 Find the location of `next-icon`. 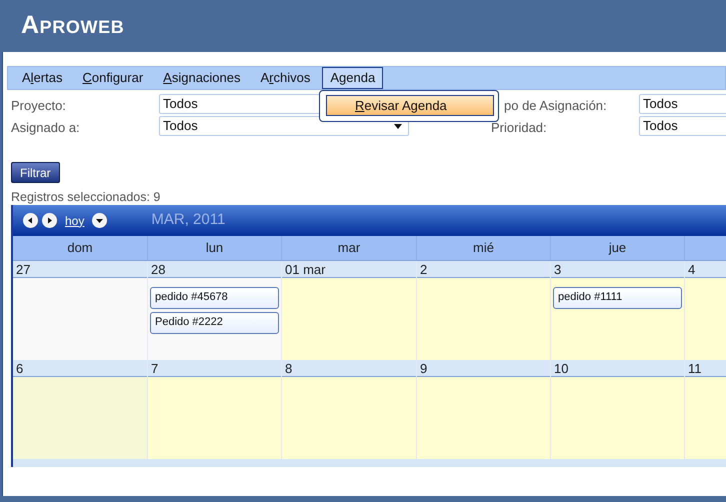

next-icon is located at coordinates (49, 220).